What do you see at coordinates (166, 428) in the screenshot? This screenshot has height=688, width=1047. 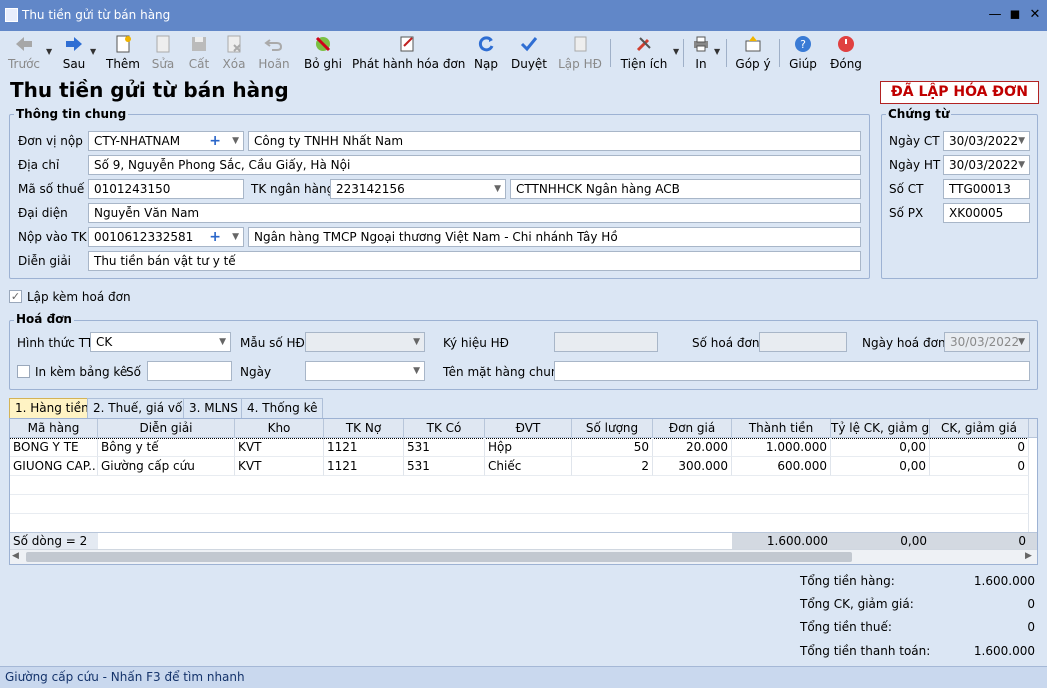 I see `column-header: Diễn giải` at bounding box center [166, 428].